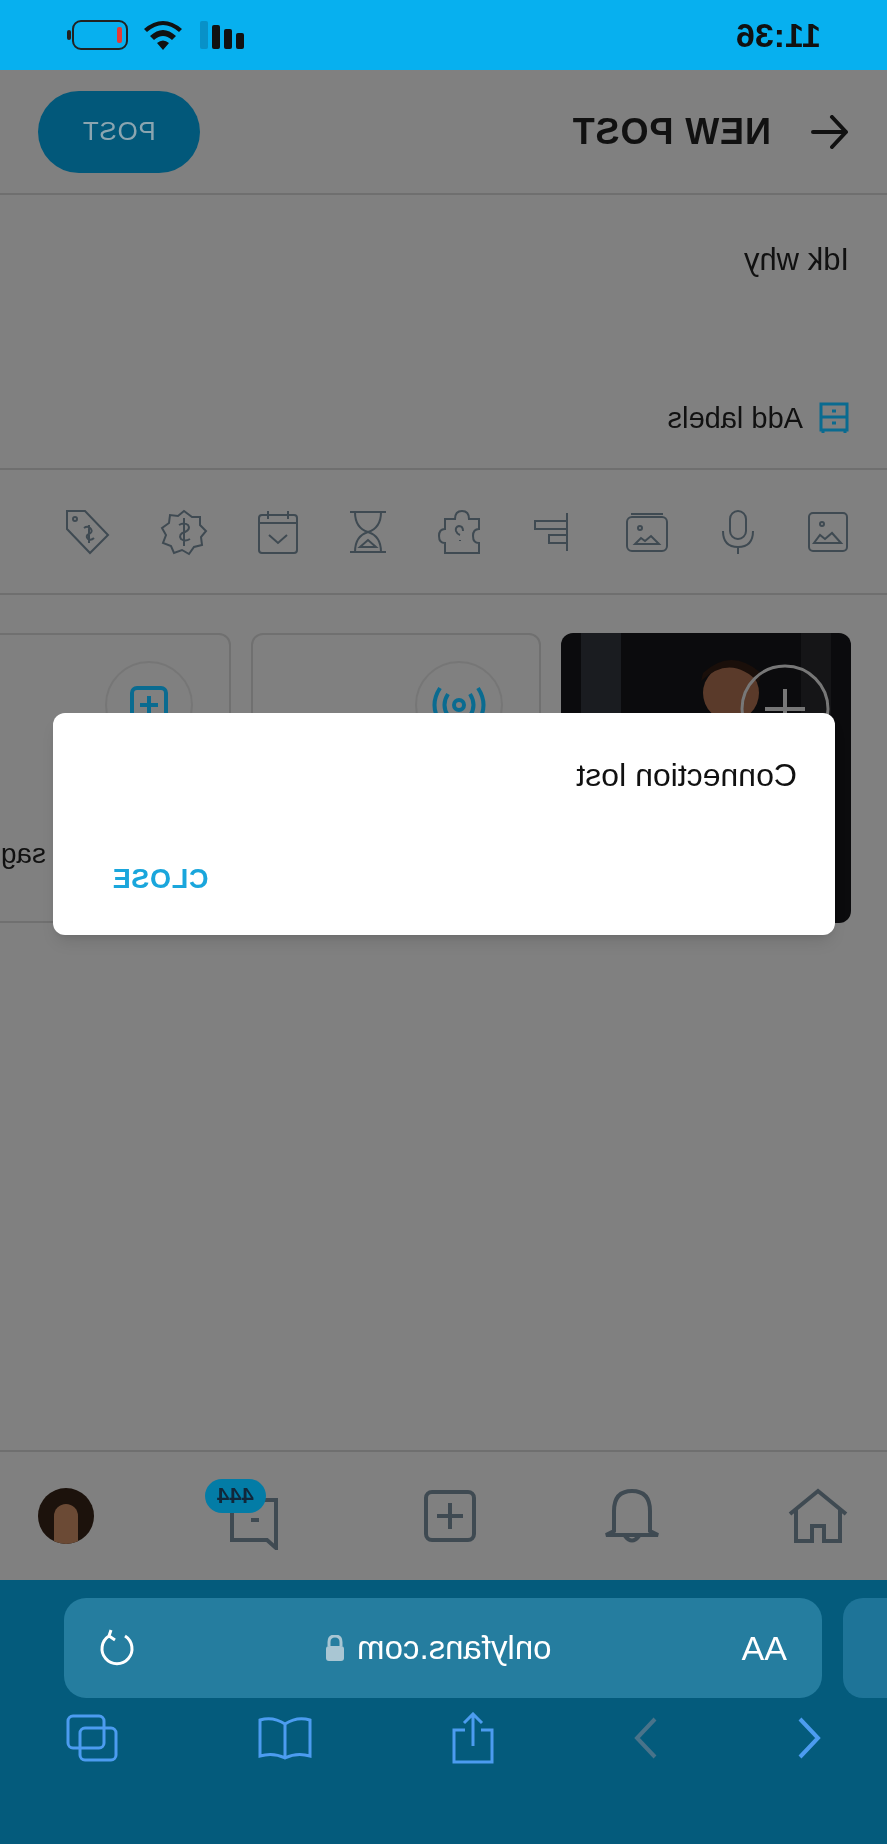 This screenshot has width=887, height=1844. I want to click on clock: 11:36, so click(778, 35).